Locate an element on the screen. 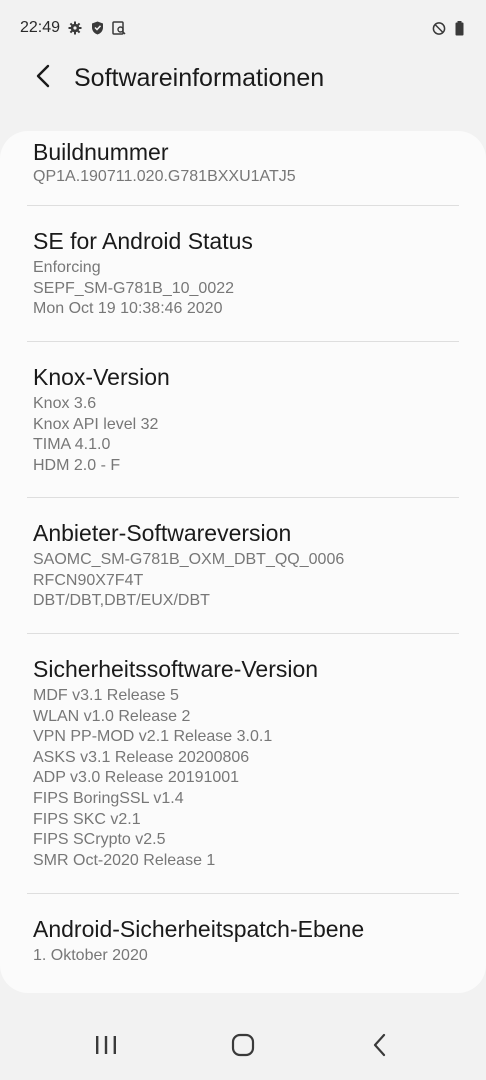 Image resolution: width=486 pixels, height=1080 pixels. screenshot-search-icon is located at coordinates (119, 28).